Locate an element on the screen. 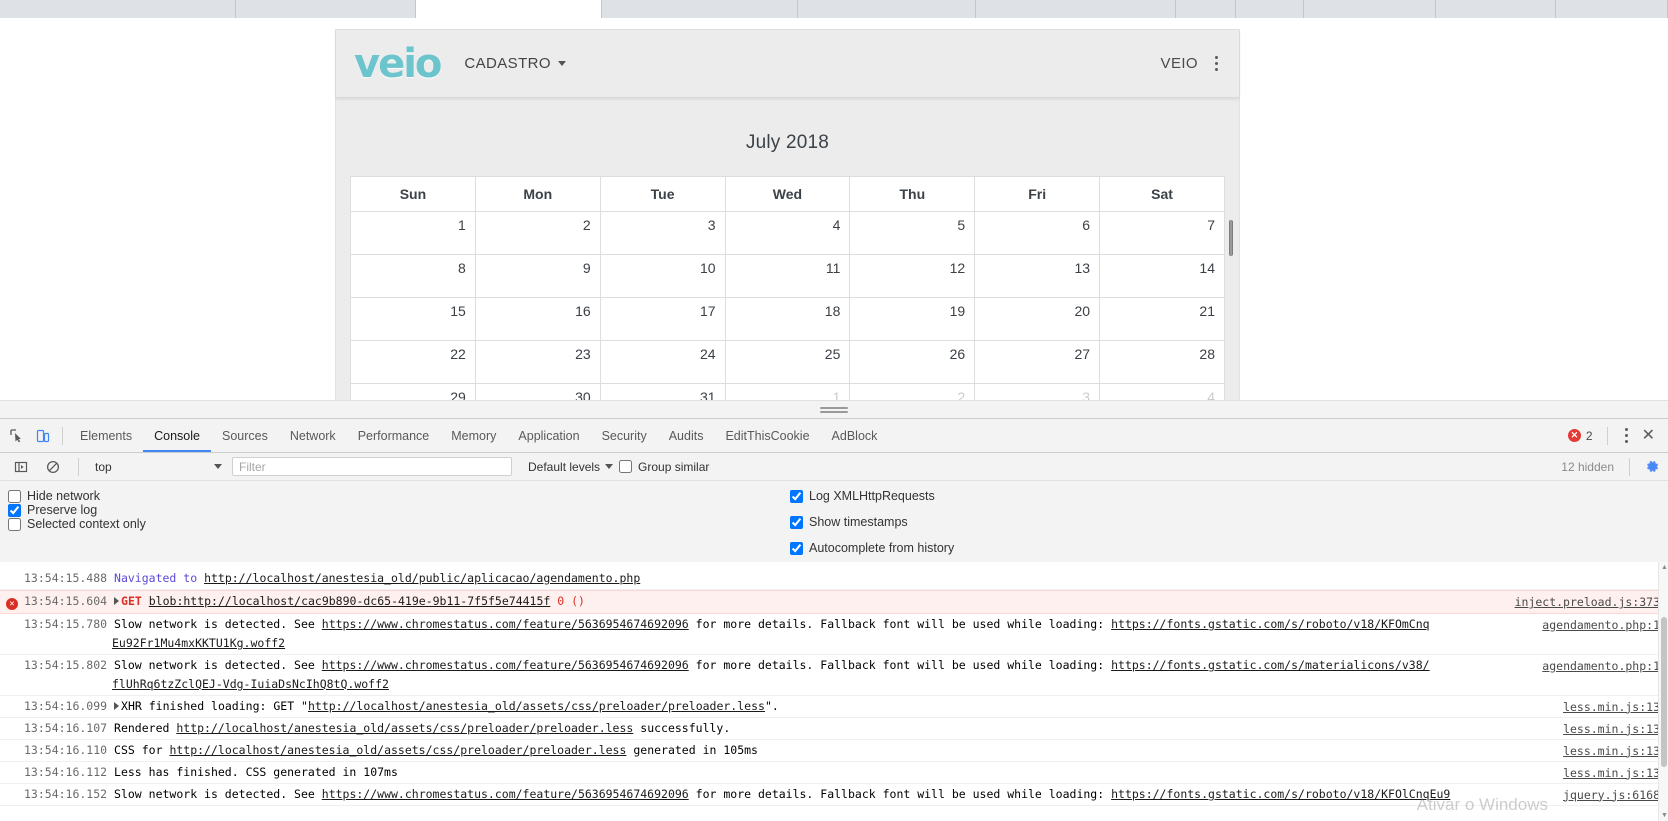 The image size is (1668, 821). tab-memory: Memory is located at coordinates (473, 435).